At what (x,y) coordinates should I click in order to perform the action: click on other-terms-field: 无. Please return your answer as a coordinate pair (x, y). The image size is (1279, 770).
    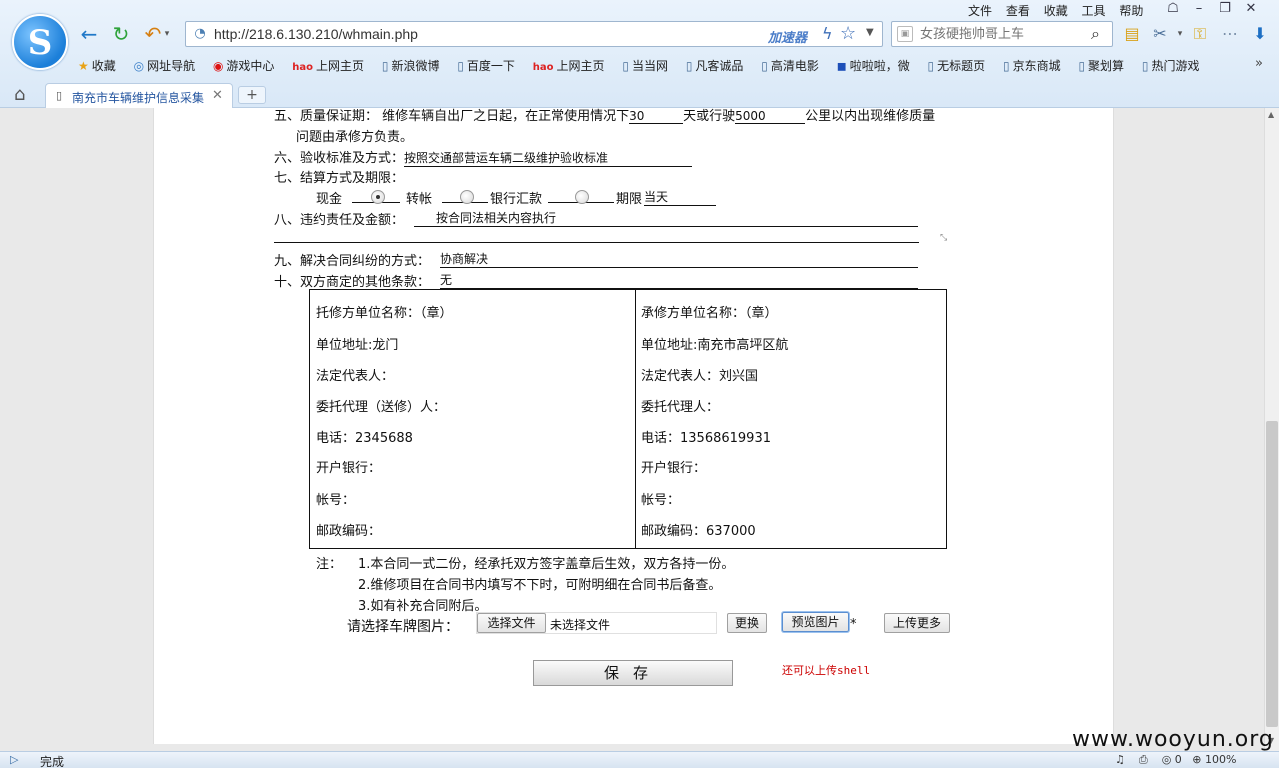
    Looking at the image, I should click on (679, 280).